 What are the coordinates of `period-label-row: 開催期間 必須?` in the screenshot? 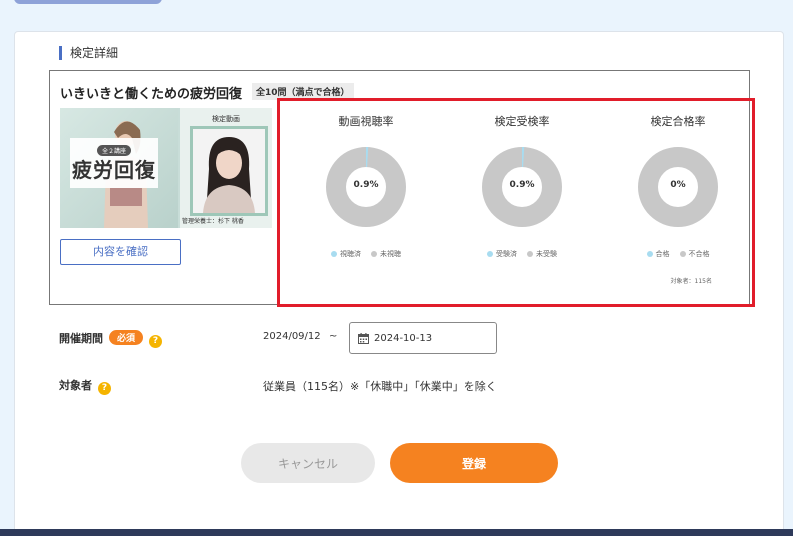 It's located at (111, 339).